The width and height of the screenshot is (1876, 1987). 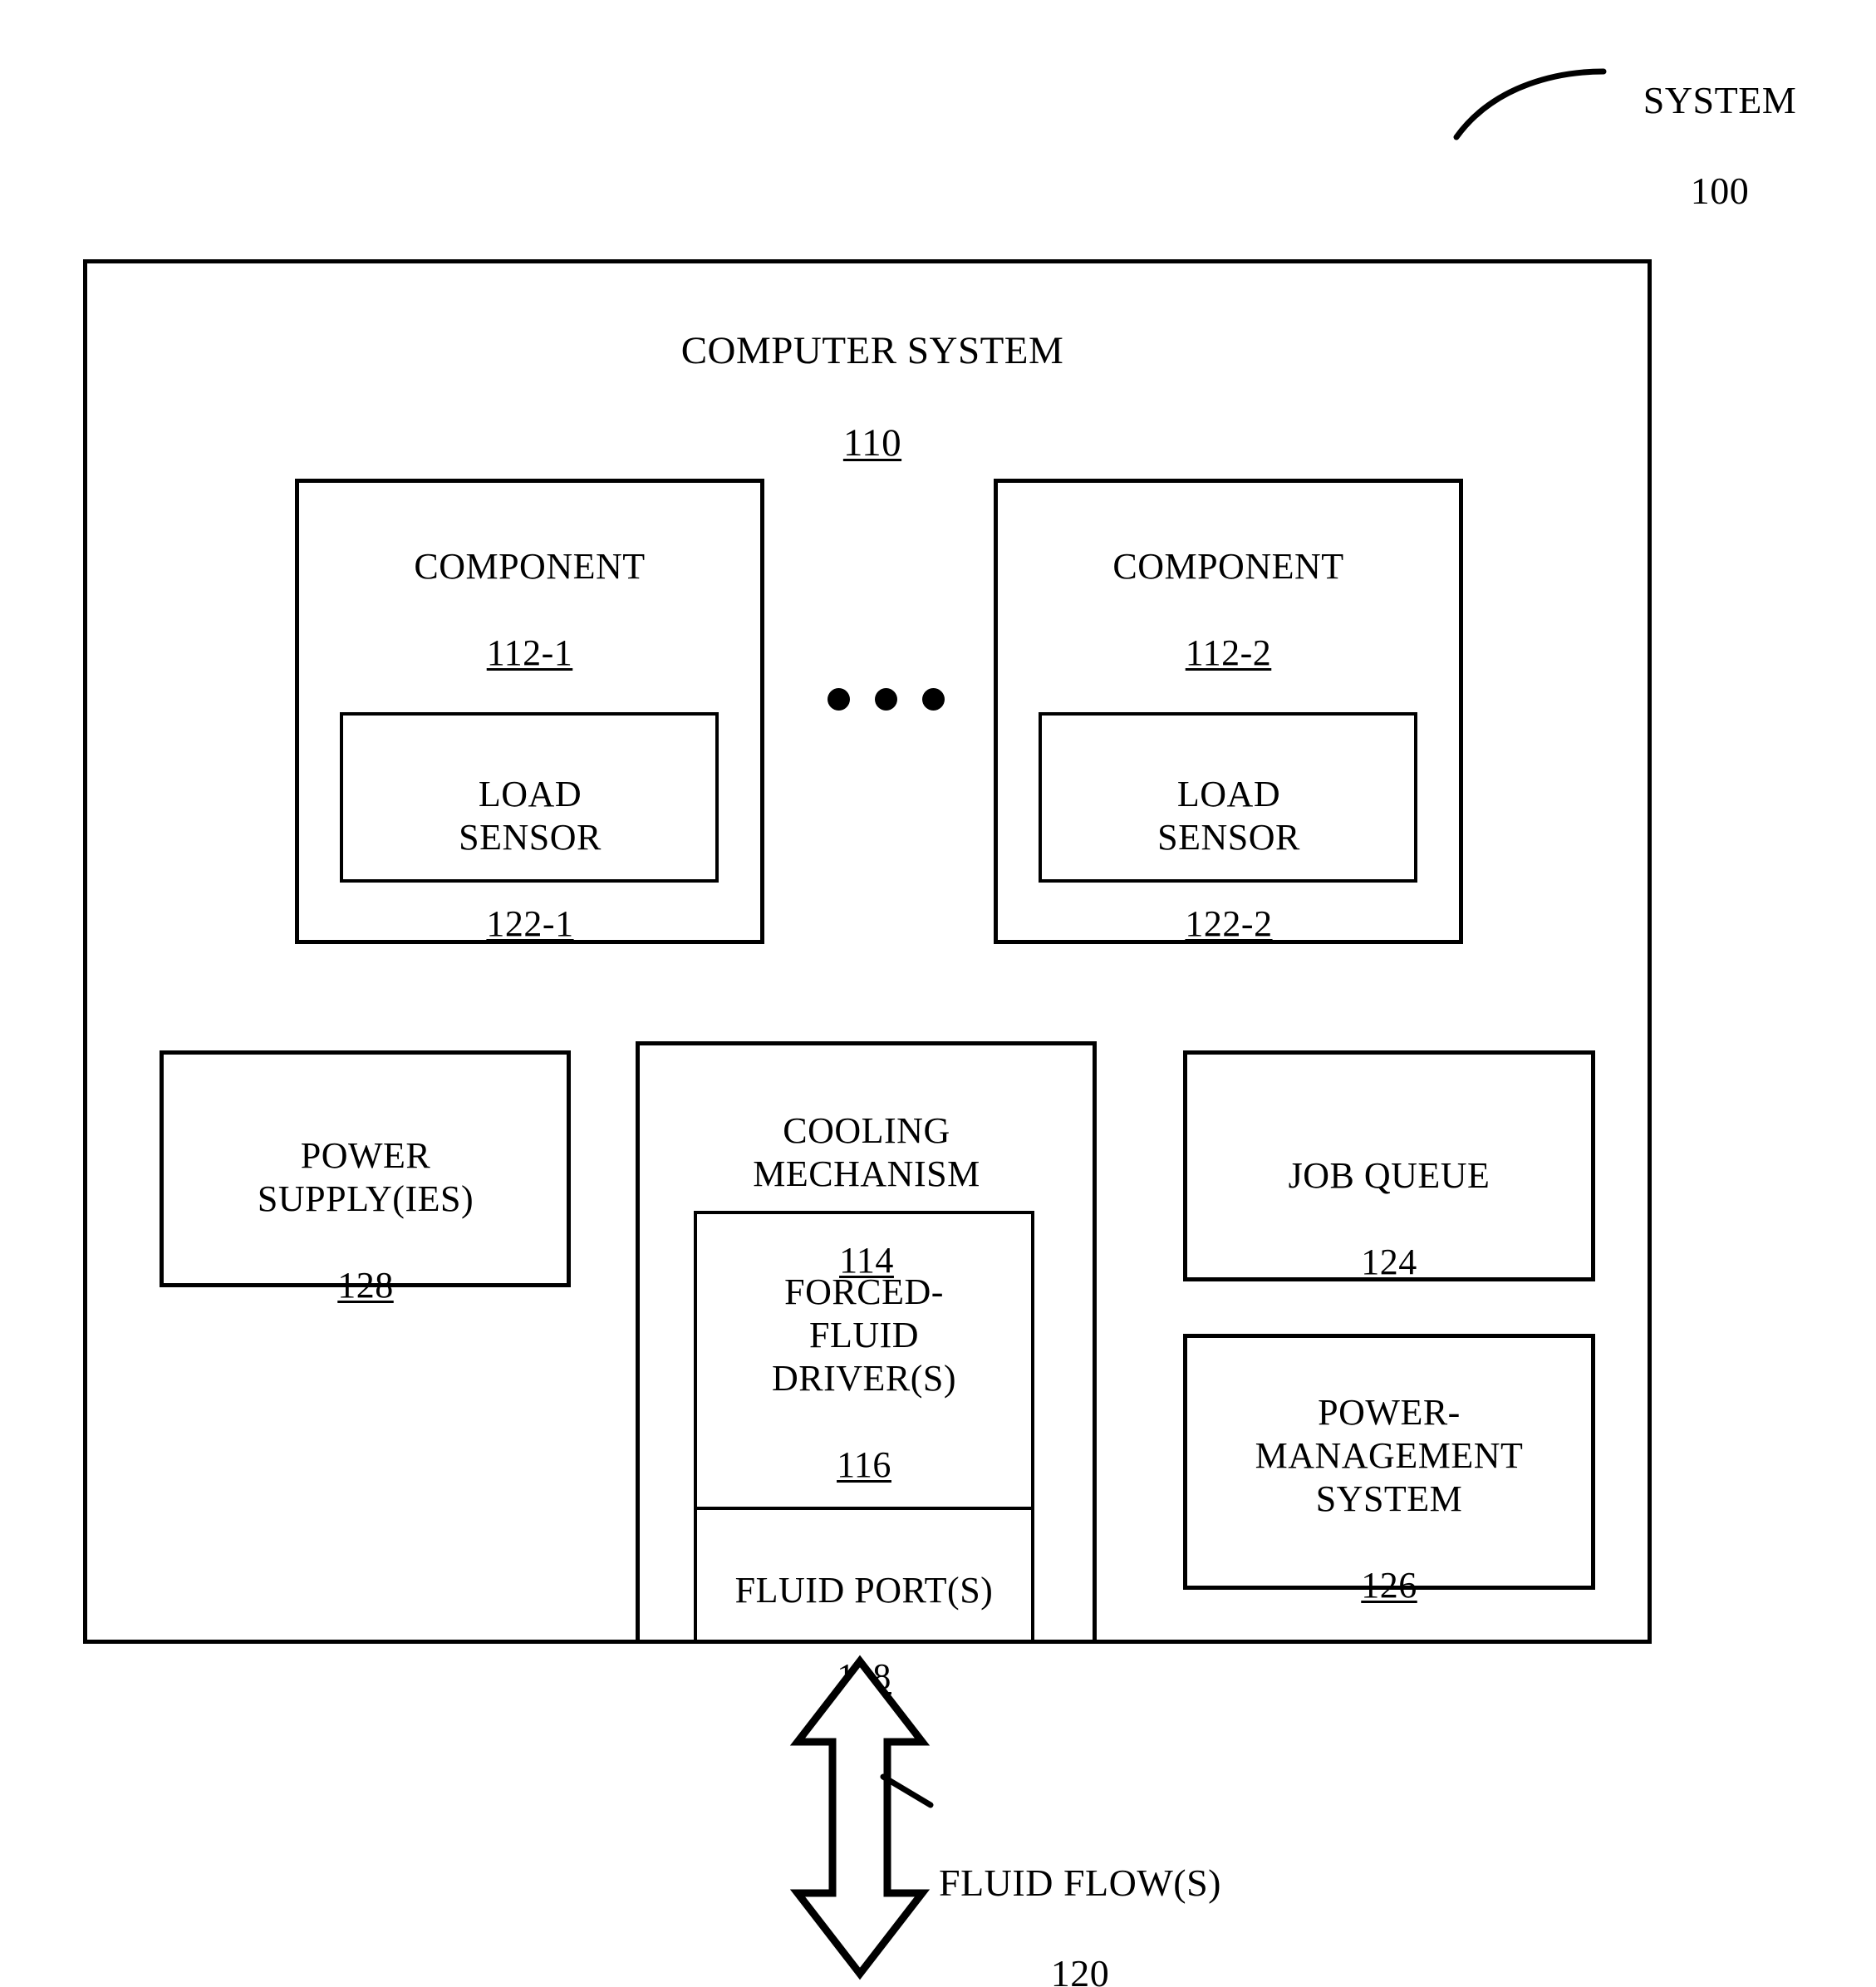 I want to click on system-100-leader-line, so click(x=1530, y=104).